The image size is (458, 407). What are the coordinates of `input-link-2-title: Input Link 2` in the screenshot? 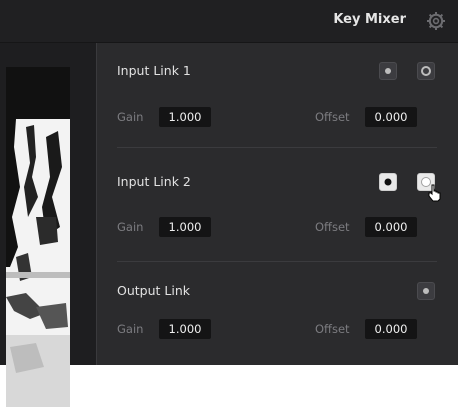 It's located at (154, 181).